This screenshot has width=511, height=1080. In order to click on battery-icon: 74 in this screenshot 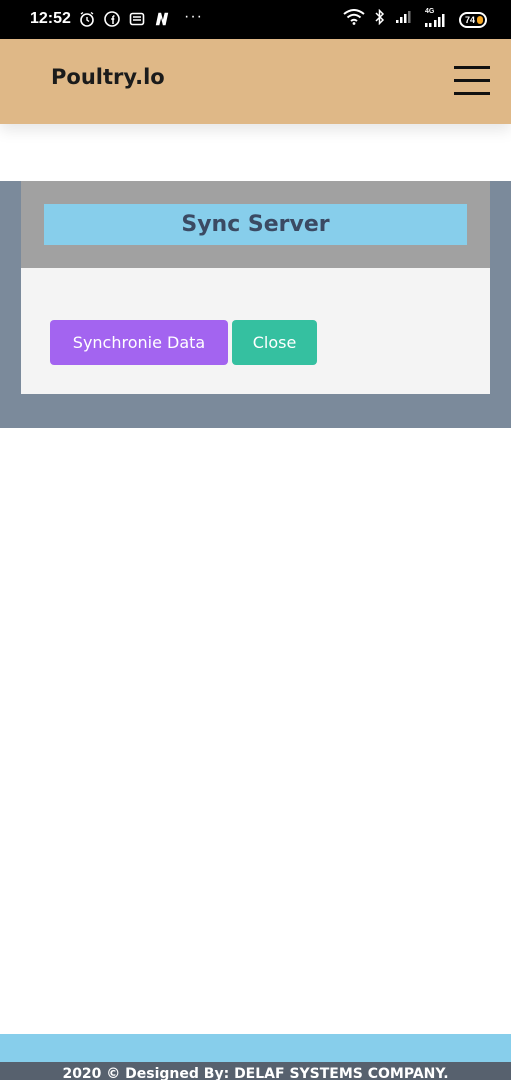, I will do `click(473, 19)`.